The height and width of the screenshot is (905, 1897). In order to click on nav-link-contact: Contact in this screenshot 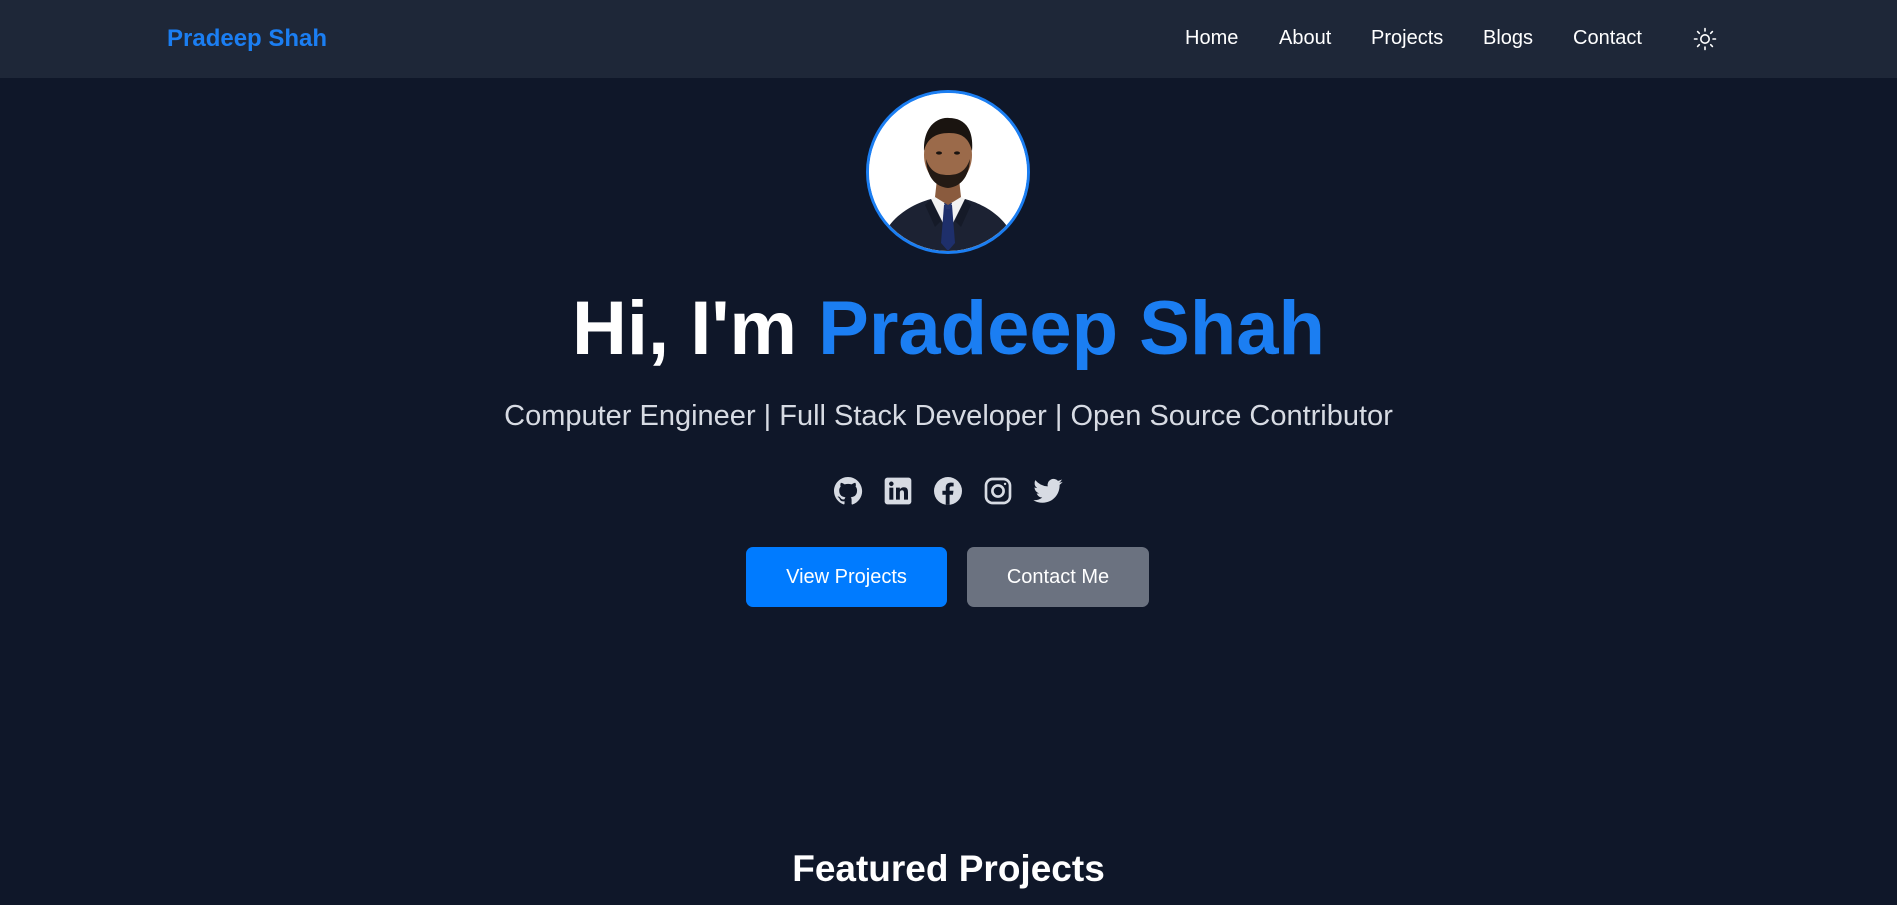, I will do `click(1607, 38)`.